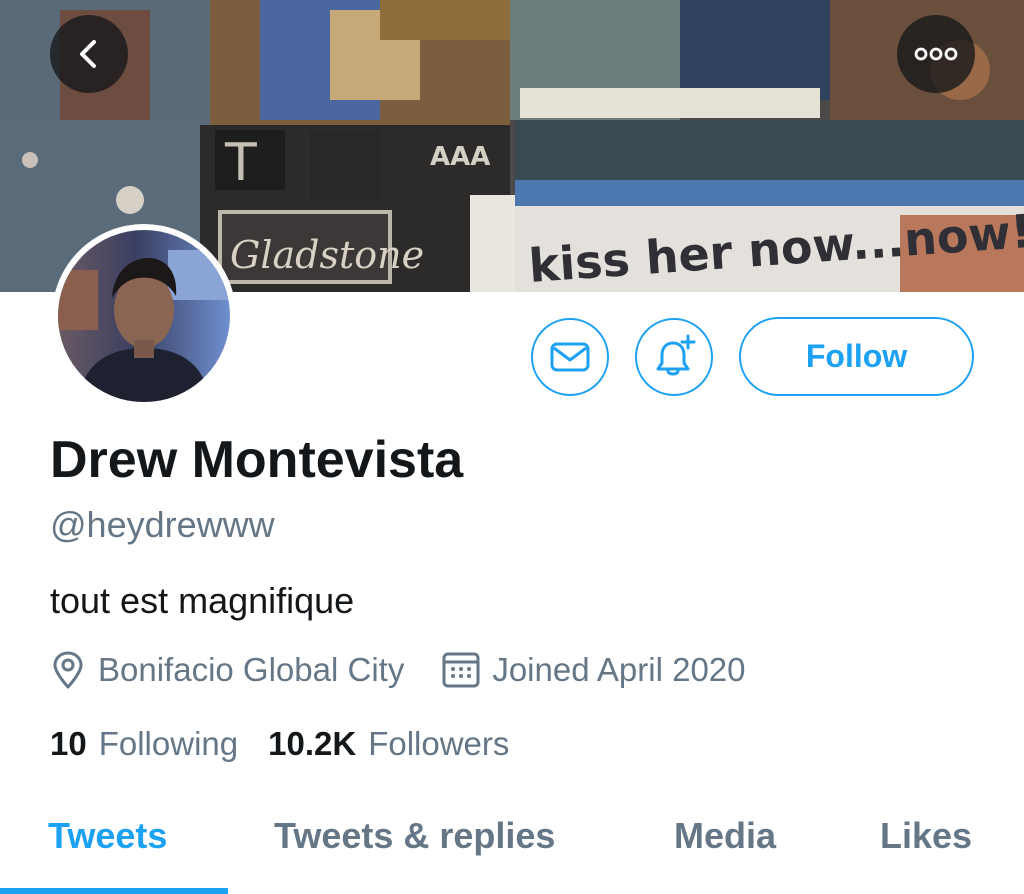 The image size is (1024, 894). I want to click on banner-sign-letter: T, so click(240, 163).